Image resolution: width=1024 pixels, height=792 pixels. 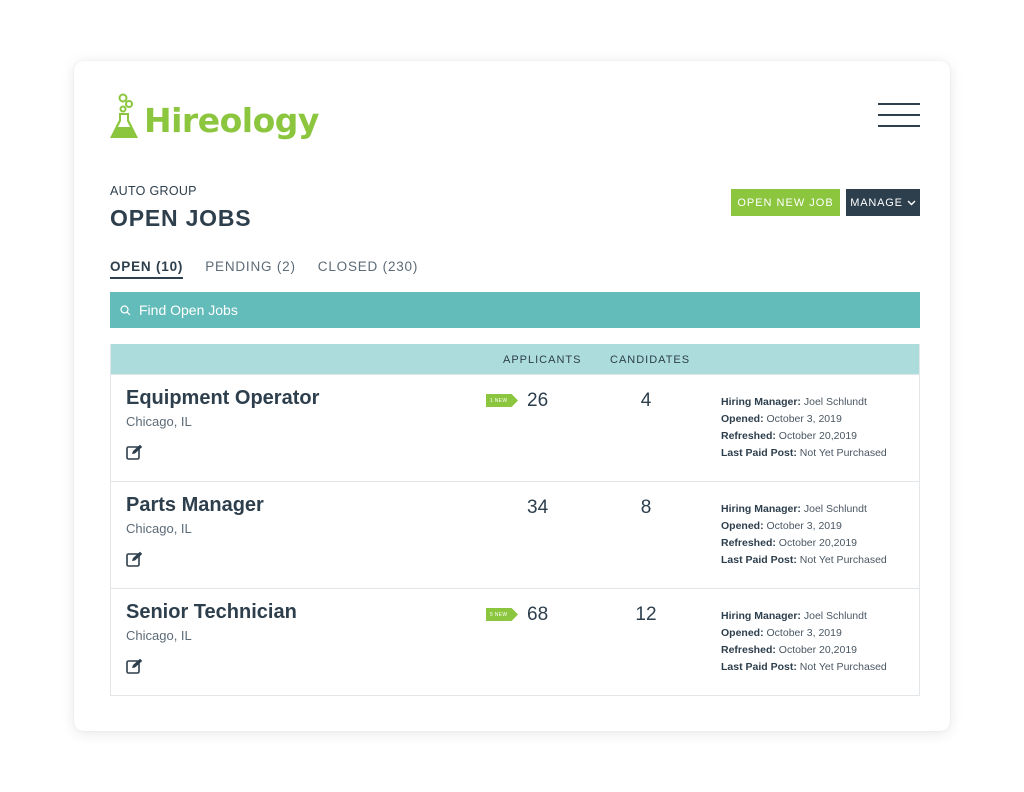 I want to click on tab-open: OPEN (10), so click(x=147, y=269).